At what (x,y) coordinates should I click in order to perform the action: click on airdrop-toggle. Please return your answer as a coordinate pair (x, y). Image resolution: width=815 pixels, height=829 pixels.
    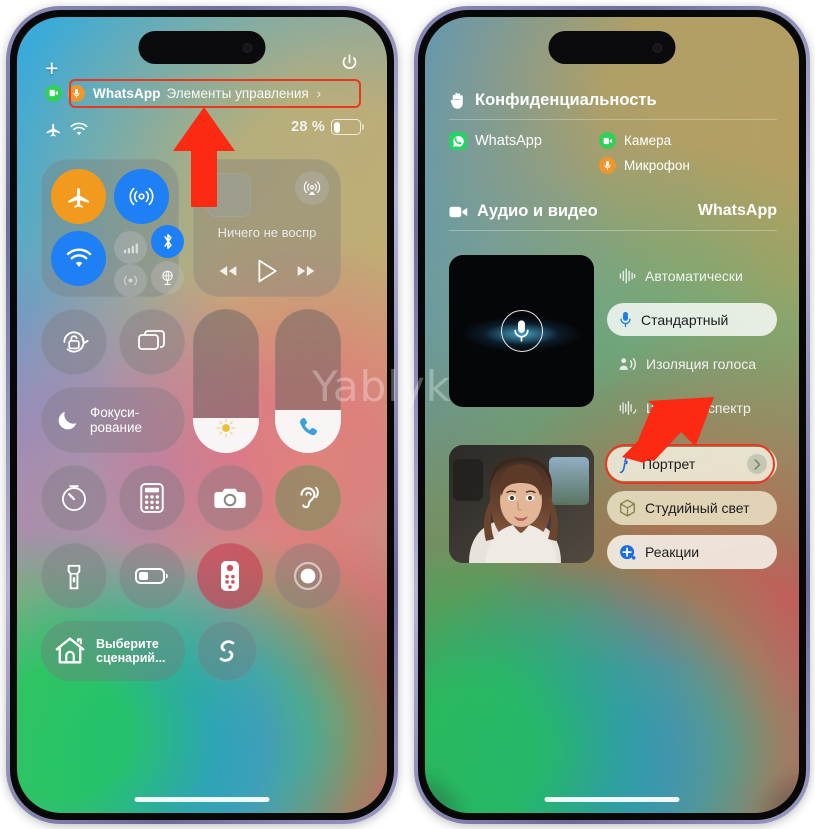
    Looking at the image, I should click on (141, 196).